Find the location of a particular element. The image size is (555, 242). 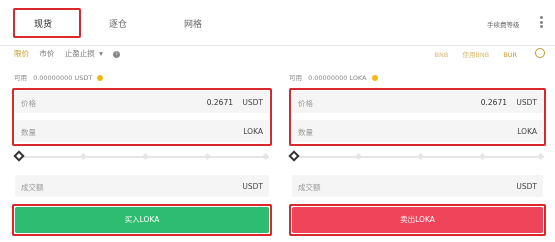

pill-bur: BUR is located at coordinates (510, 55).